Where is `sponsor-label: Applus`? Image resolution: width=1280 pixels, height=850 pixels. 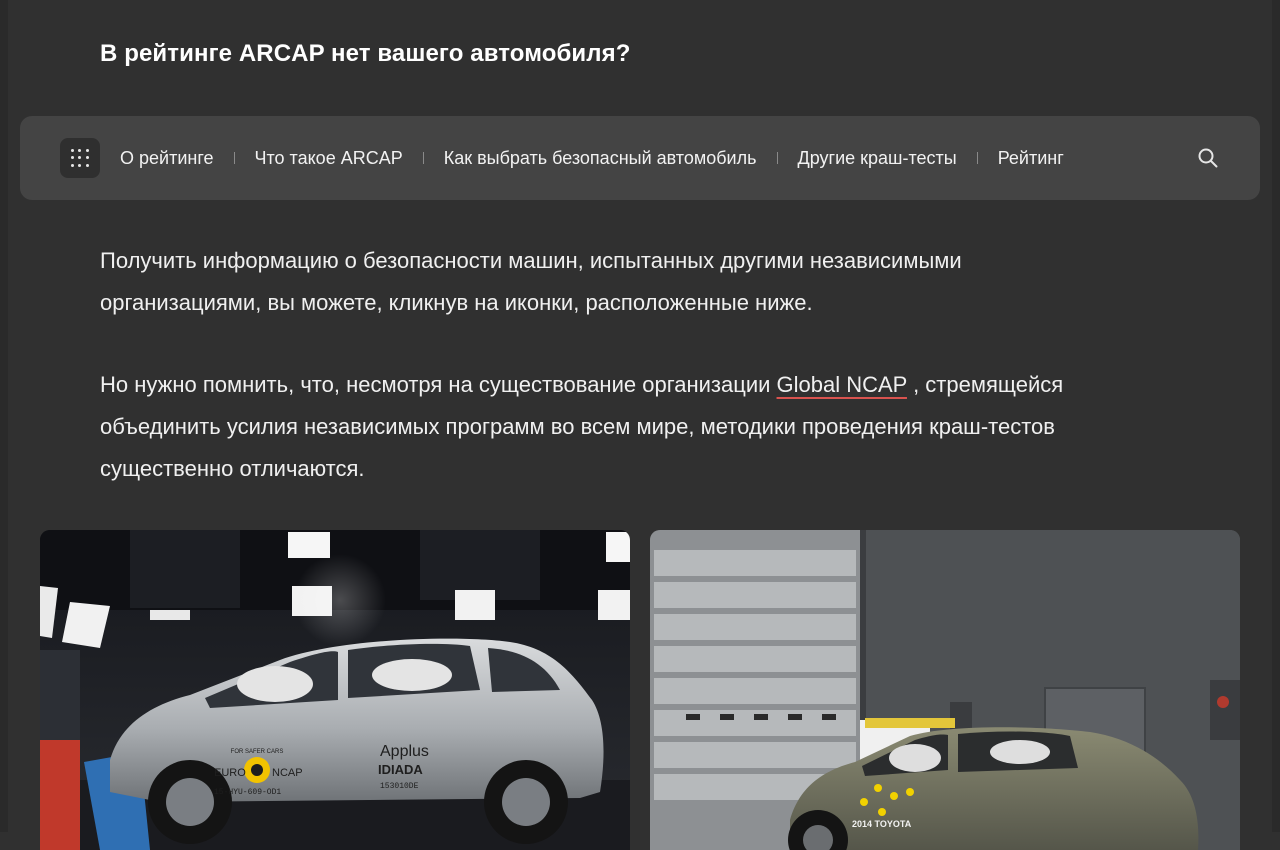
sponsor-label: Applus is located at coordinates (404, 751).